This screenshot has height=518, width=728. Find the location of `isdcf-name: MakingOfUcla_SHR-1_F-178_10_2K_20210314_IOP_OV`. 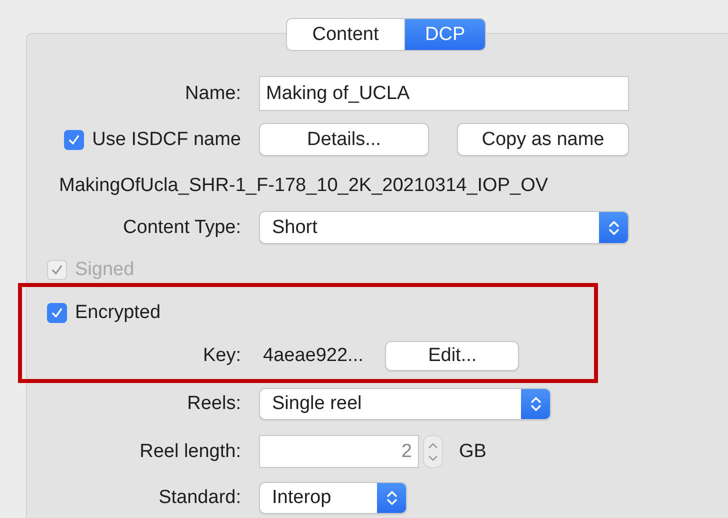

isdcf-name: MakingOfUcla_SHR-1_F-178_10_2K_20210314_IOP_OV is located at coordinates (303, 186).